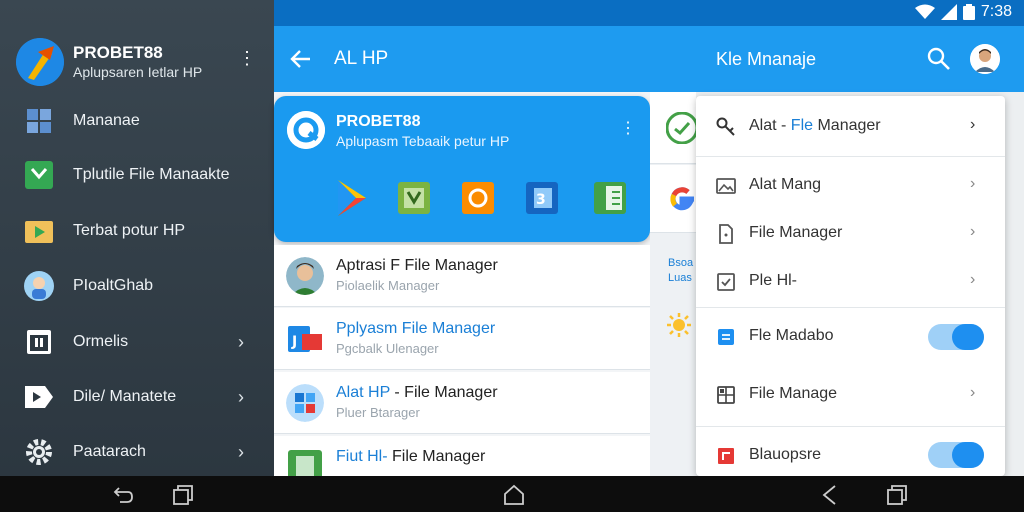 The width and height of the screenshot is (1024, 512). I want to click on system-nav-bar, so click(512, 494).